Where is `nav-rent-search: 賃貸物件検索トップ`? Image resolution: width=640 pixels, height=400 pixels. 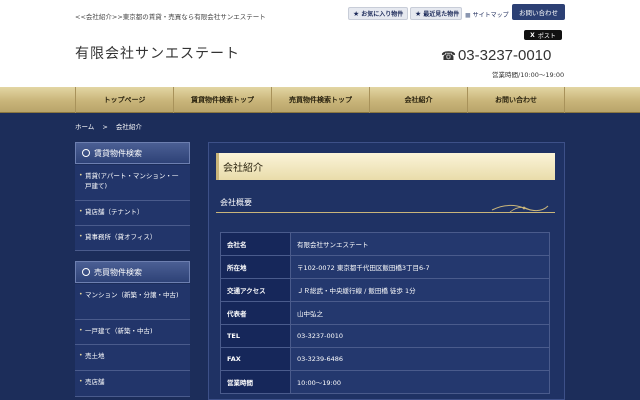 nav-rent-search: 賃貸物件検索トップ is located at coordinates (222, 100).